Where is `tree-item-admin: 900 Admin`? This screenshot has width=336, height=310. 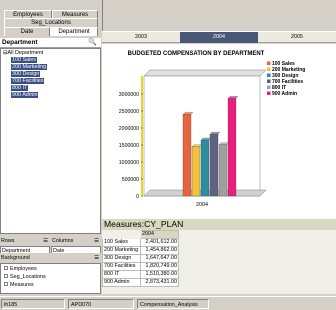
tree-item-admin: 900 Admin is located at coordinates (25, 95).